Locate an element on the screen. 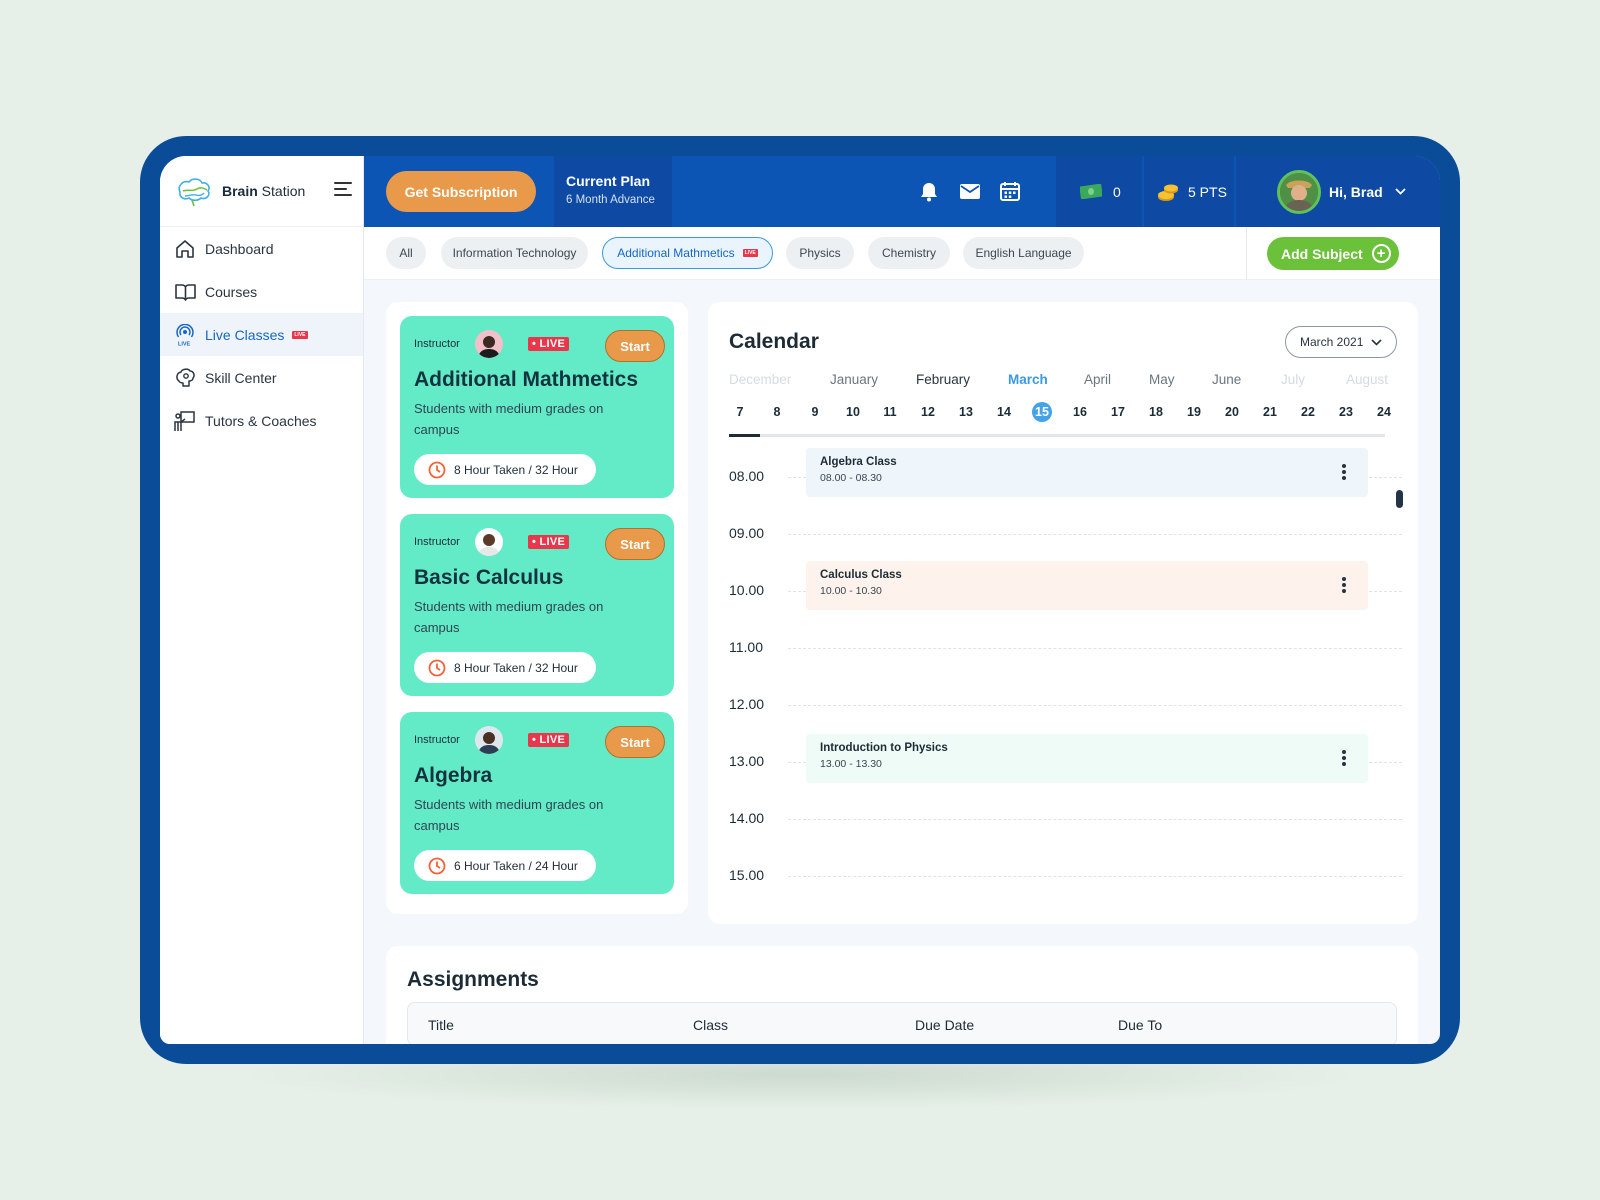 The width and height of the screenshot is (1600, 1200). chip-all: All is located at coordinates (406, 253).